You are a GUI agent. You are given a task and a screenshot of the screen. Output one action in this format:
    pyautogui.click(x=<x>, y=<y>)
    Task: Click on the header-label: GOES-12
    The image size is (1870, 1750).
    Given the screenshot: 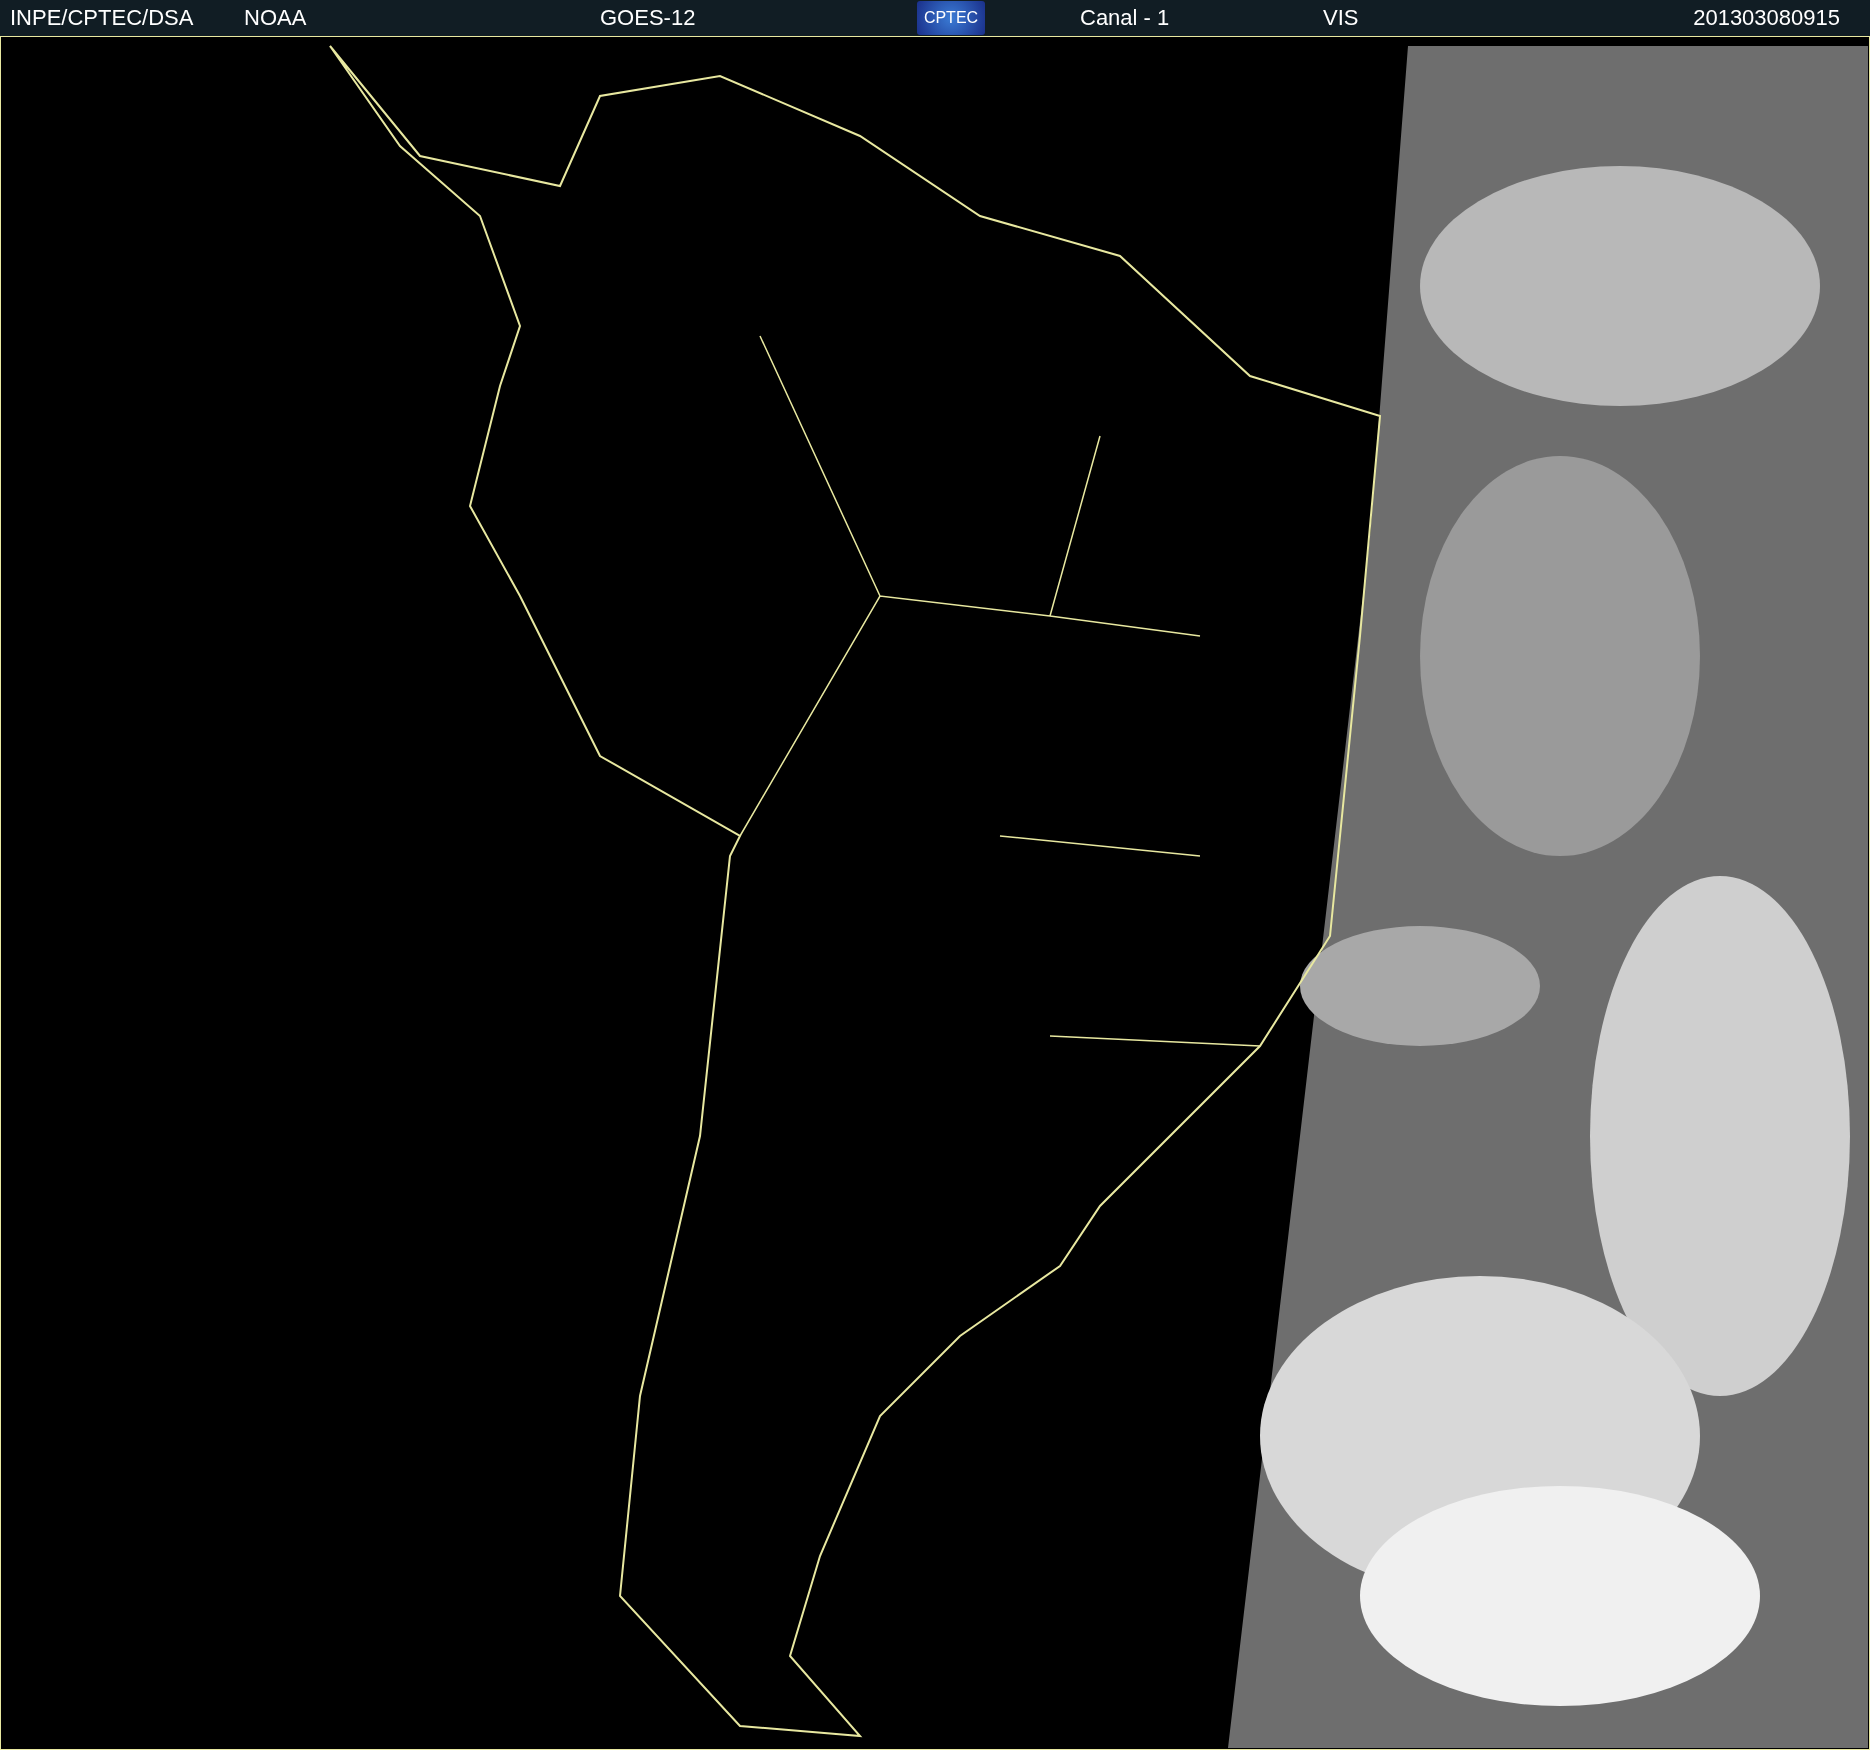 What is the action you would take?
    pyautogui.click(x=648, y=18)
    